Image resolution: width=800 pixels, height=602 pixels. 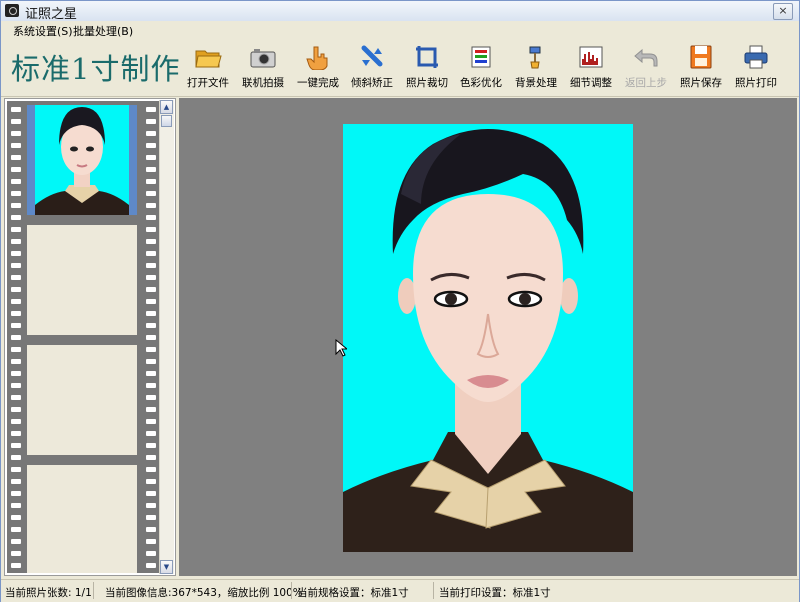 I want to click on scroll-up-button: ▲, so click(x=166, y=107).